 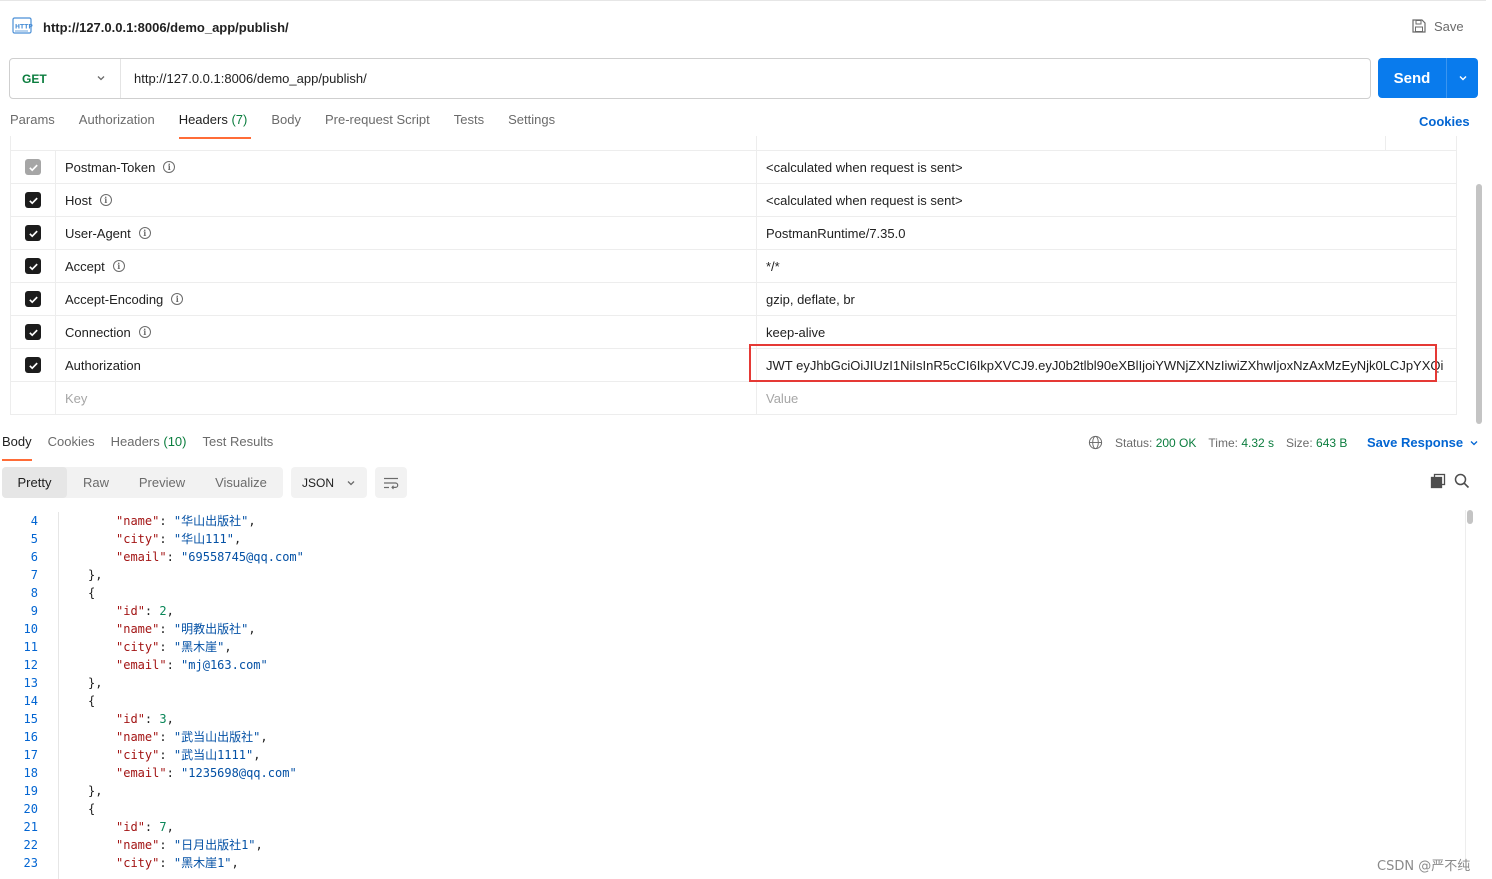 I want to click on tab-pre-request-script: Pre-request Script, so click(x=377, y=123).